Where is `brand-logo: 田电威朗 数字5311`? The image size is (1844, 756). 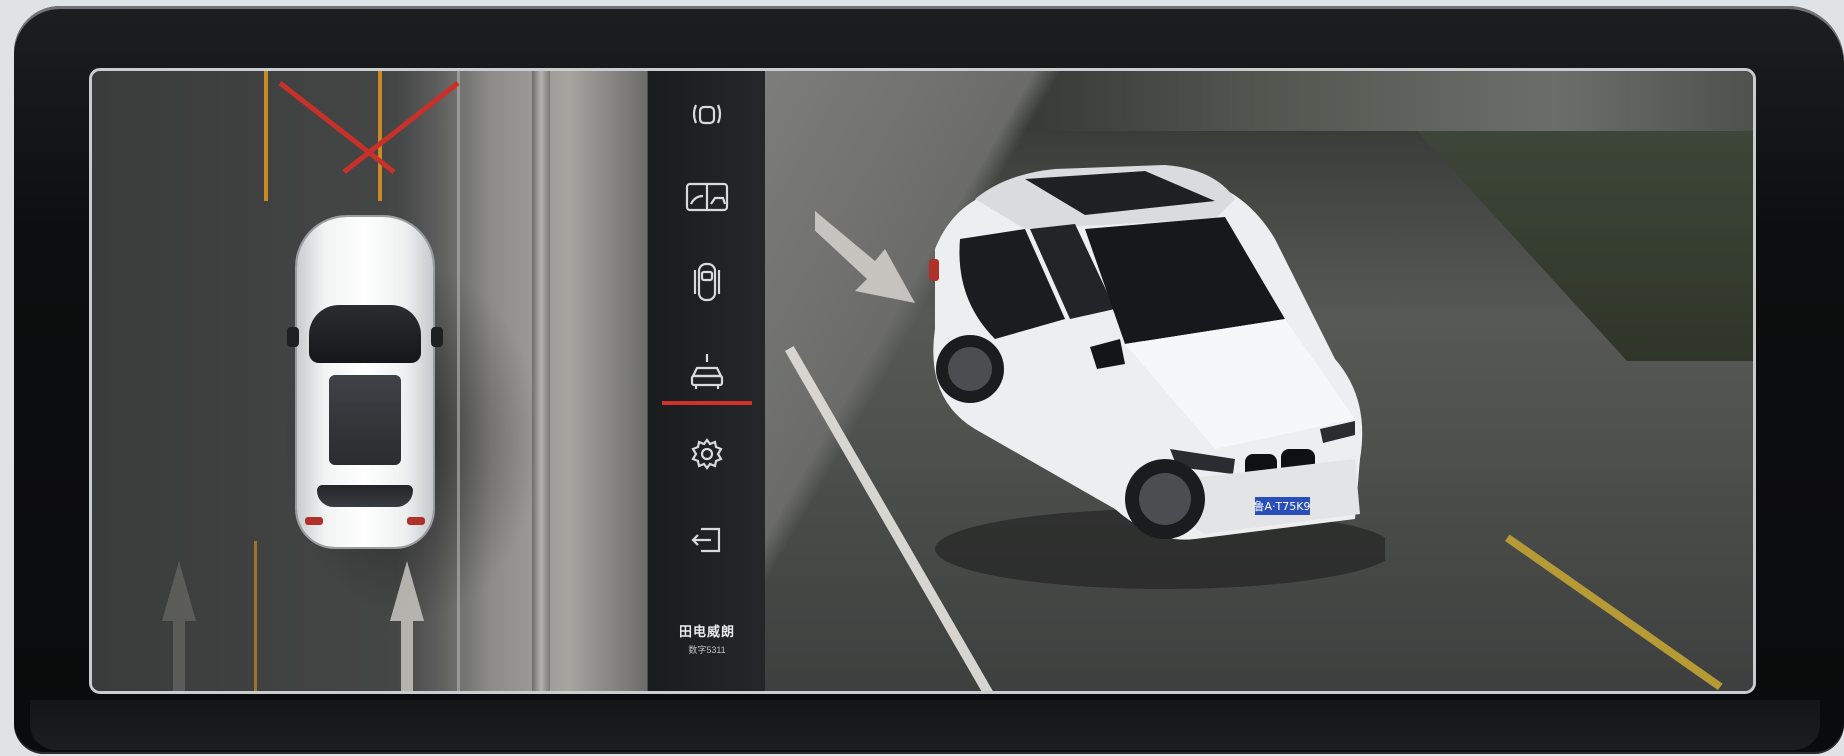
brand-logo: 田电威朗 数字5311 is located at coordinates (707, 638).